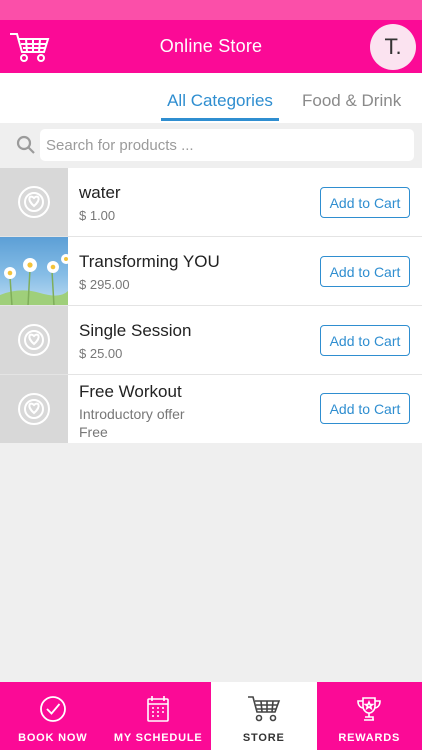 The width and height of the screenshot is (422, 750). I want to click on tab-all-categories: All Categories, so click(220, 106).